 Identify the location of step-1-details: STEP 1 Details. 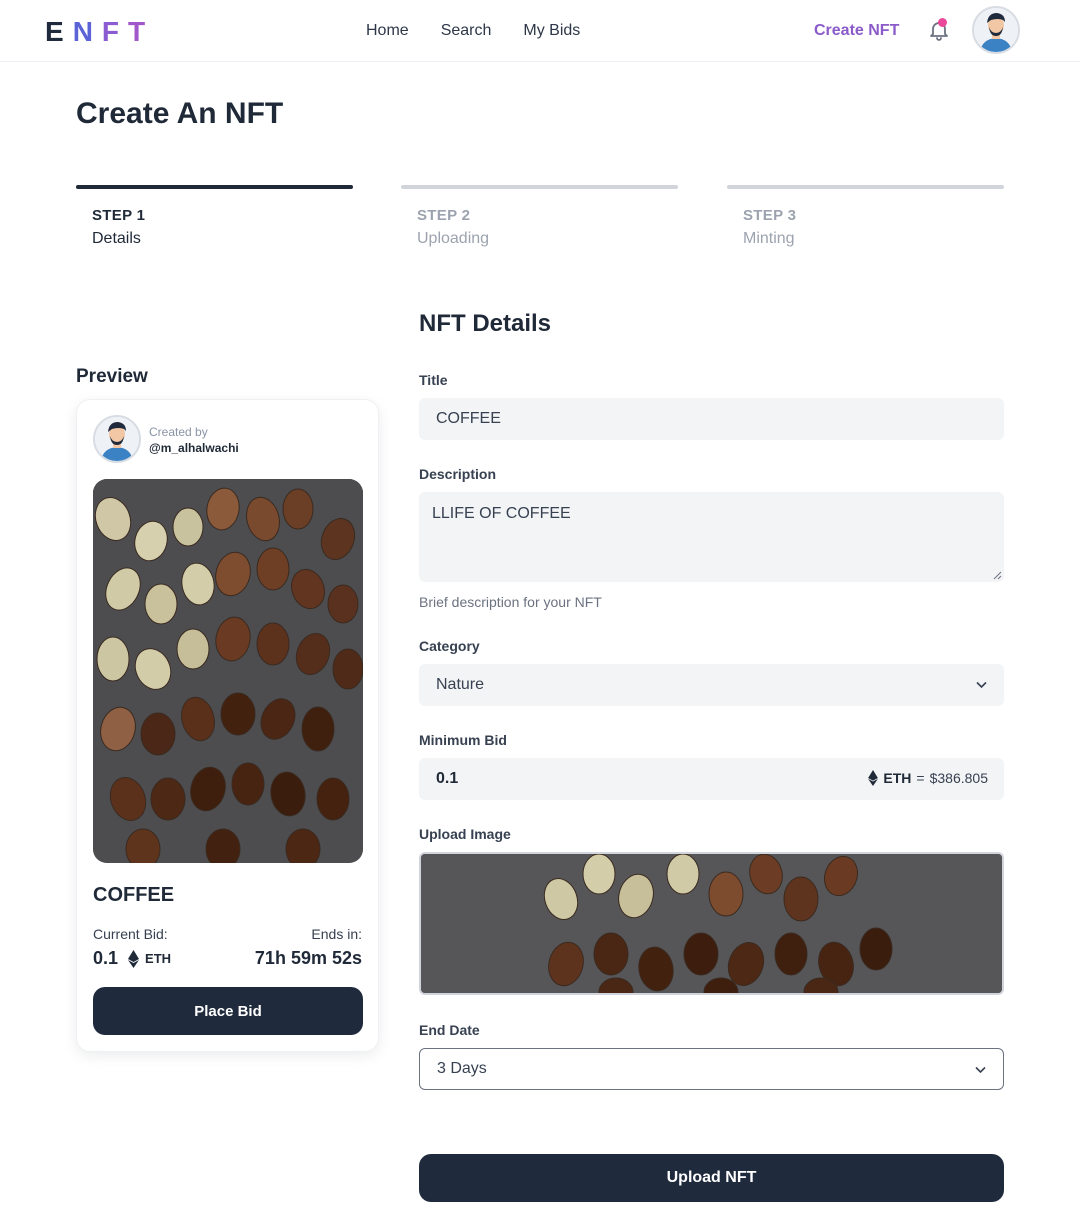
(214, 216).